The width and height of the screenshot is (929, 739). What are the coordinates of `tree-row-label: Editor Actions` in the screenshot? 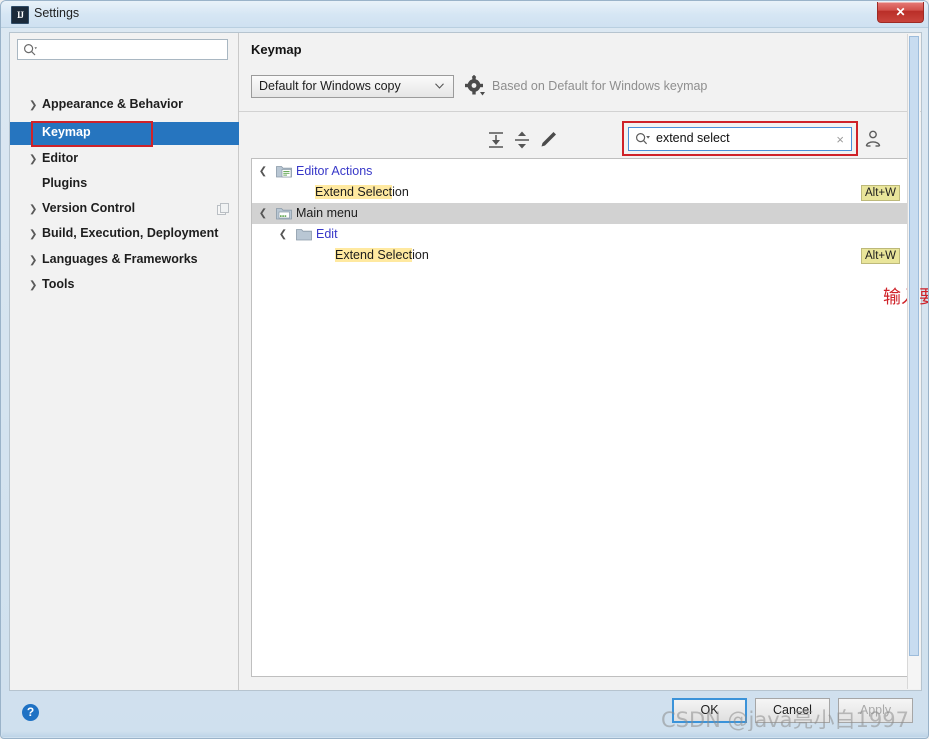 It's located at (334, 171).